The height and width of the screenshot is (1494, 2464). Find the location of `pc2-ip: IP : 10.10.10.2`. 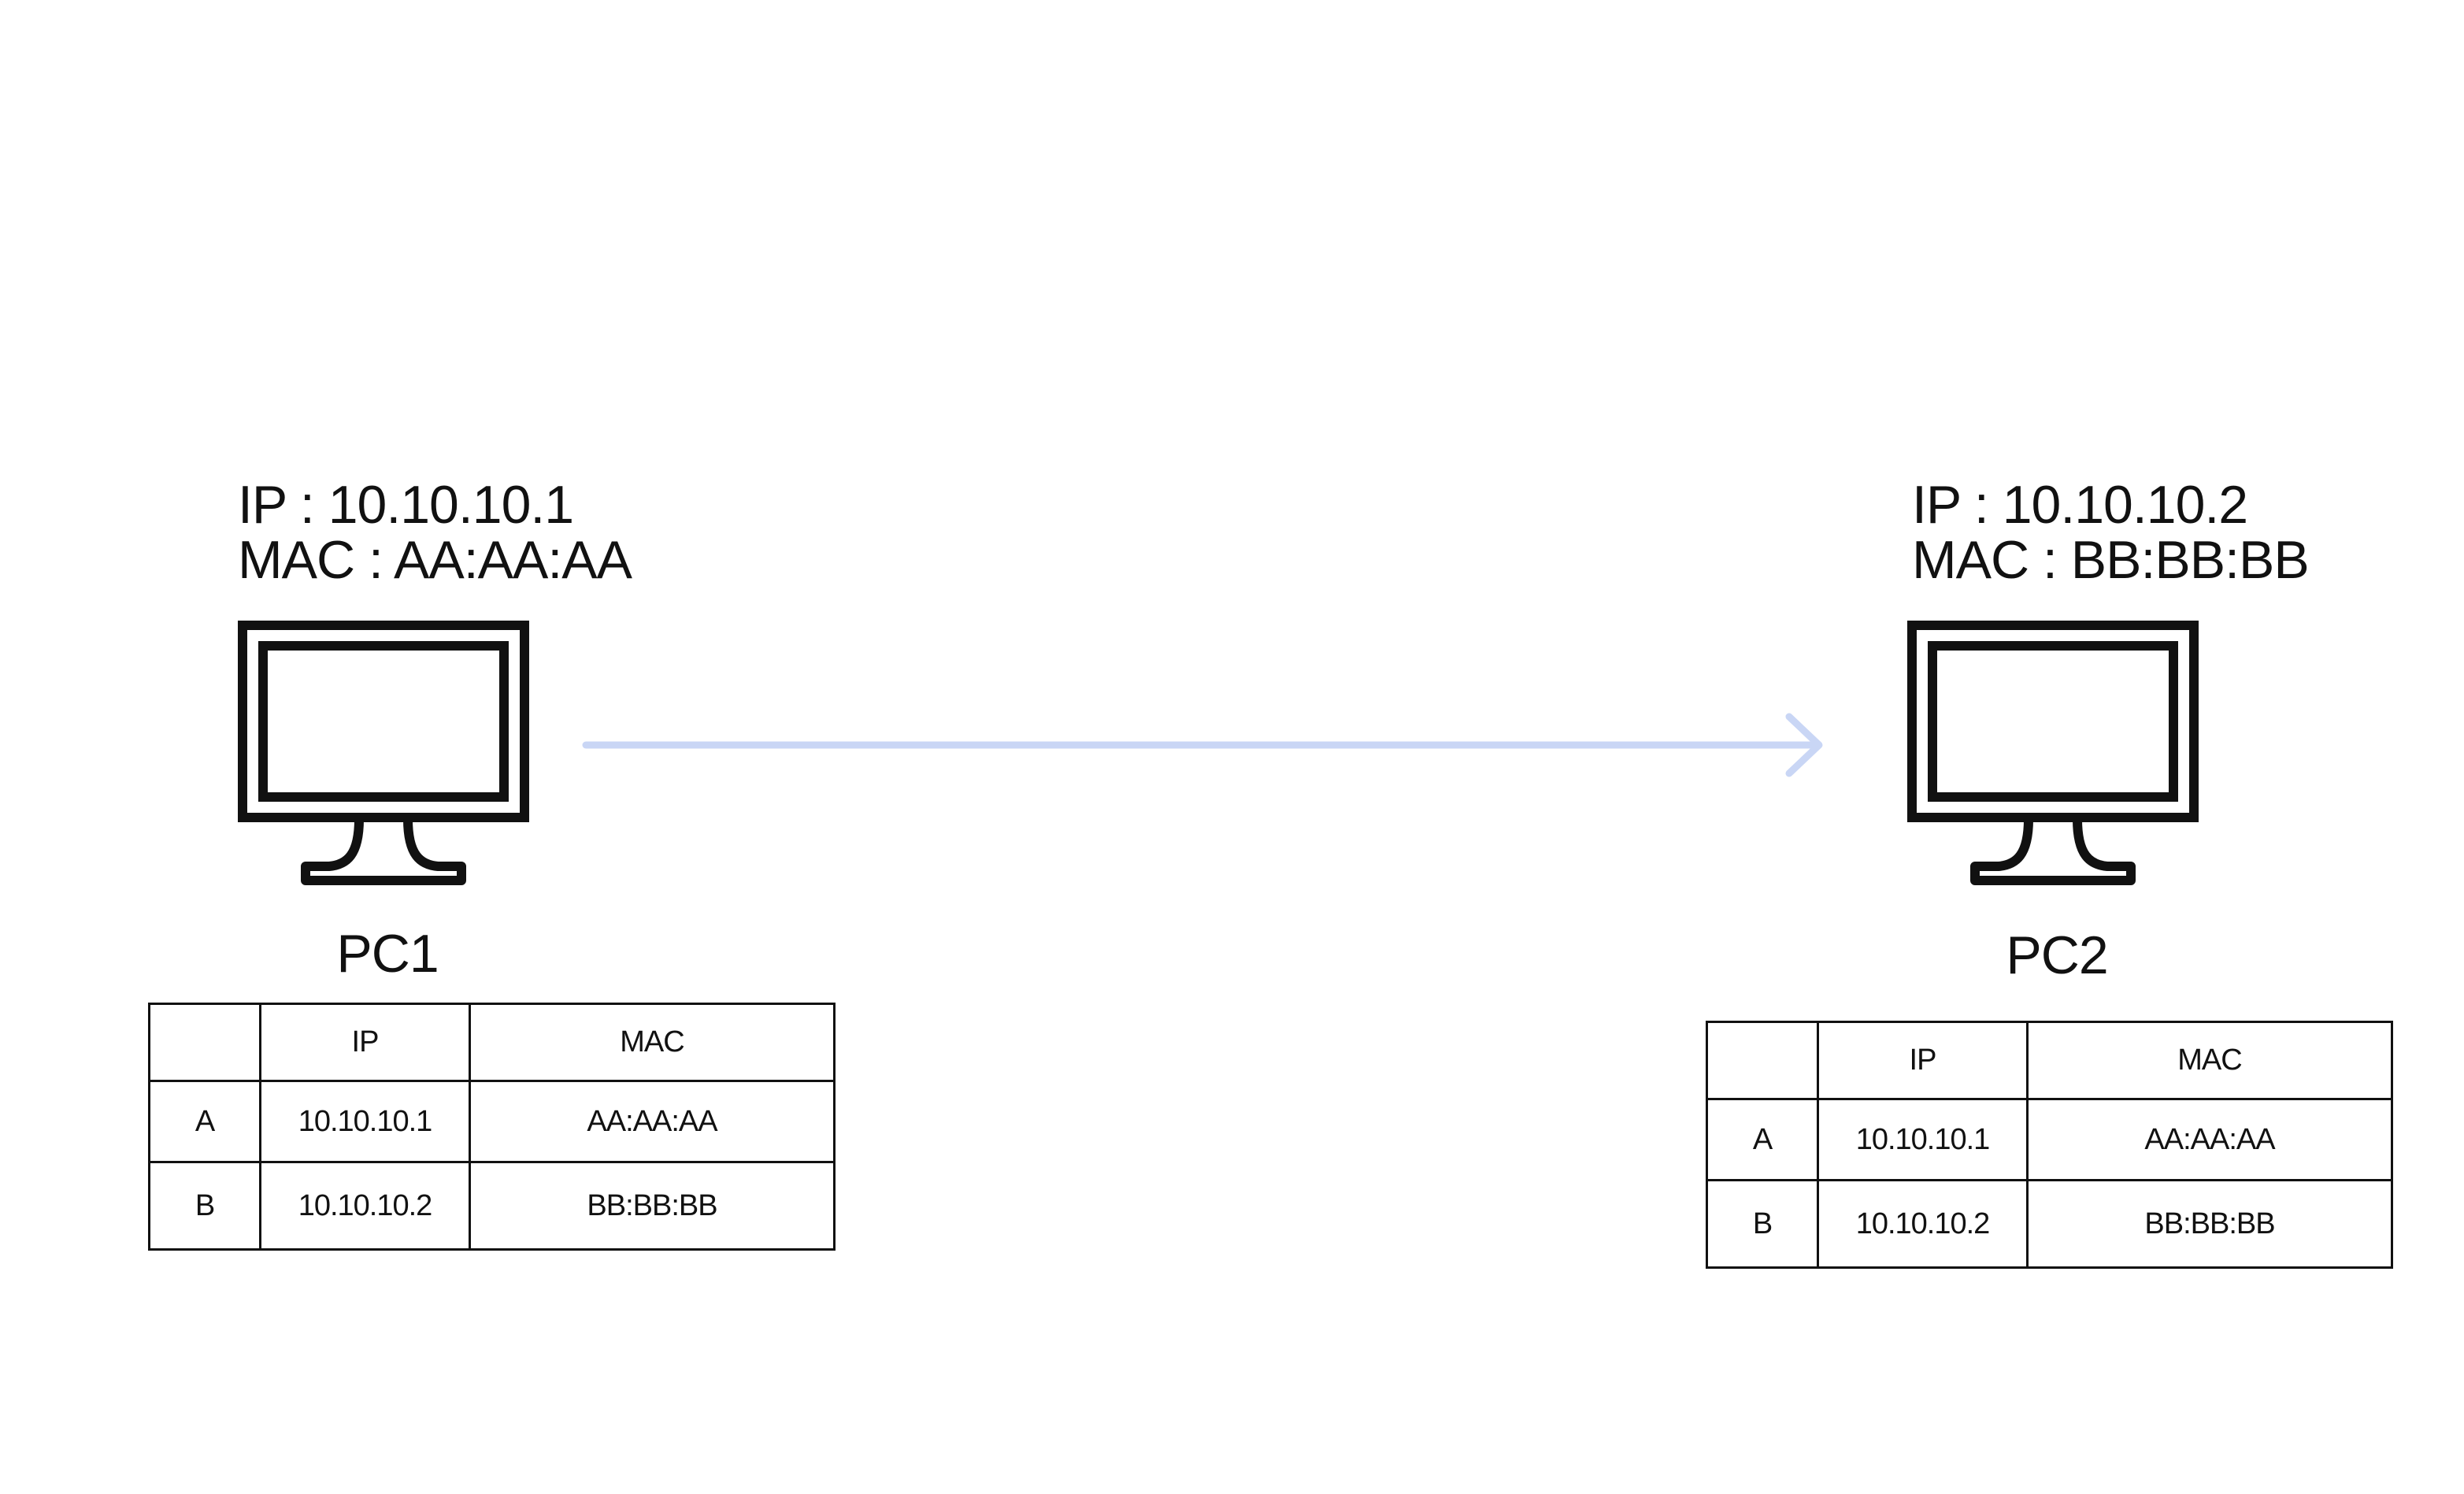

pc2-ip: IP : 10.10.10.2 is located at coordinates (2080, 505).